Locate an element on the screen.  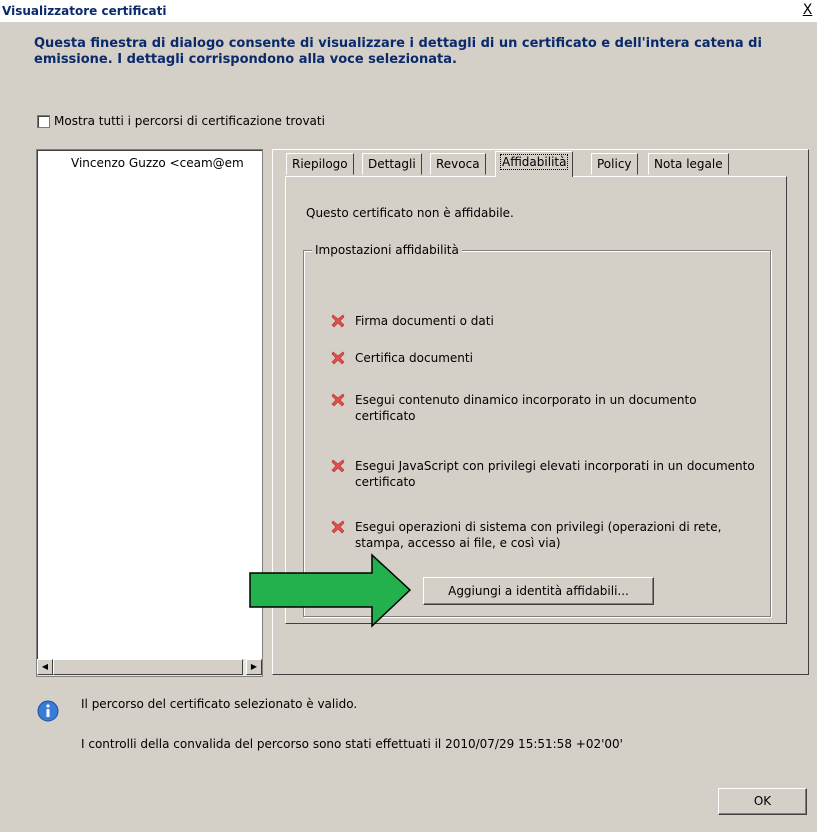
horizontal-scrollbar: ◀ ▶ is located at coordinates (149, 667).